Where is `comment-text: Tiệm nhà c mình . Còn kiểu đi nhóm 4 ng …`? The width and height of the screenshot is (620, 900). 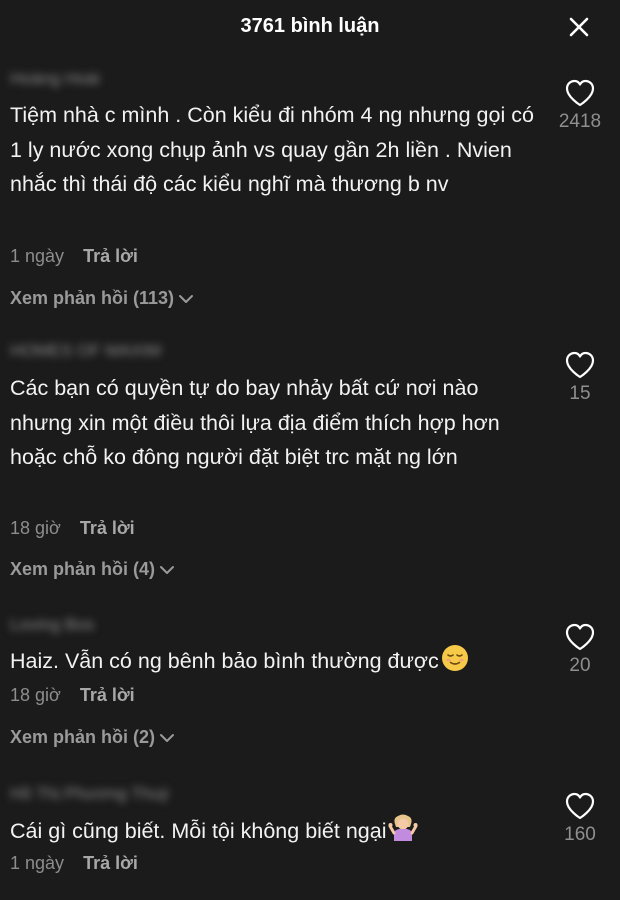
comment-text: Tiệm nhà c mình . Còn kiểu đi nhóm 4 ng … is located at coordinates (272, 149).